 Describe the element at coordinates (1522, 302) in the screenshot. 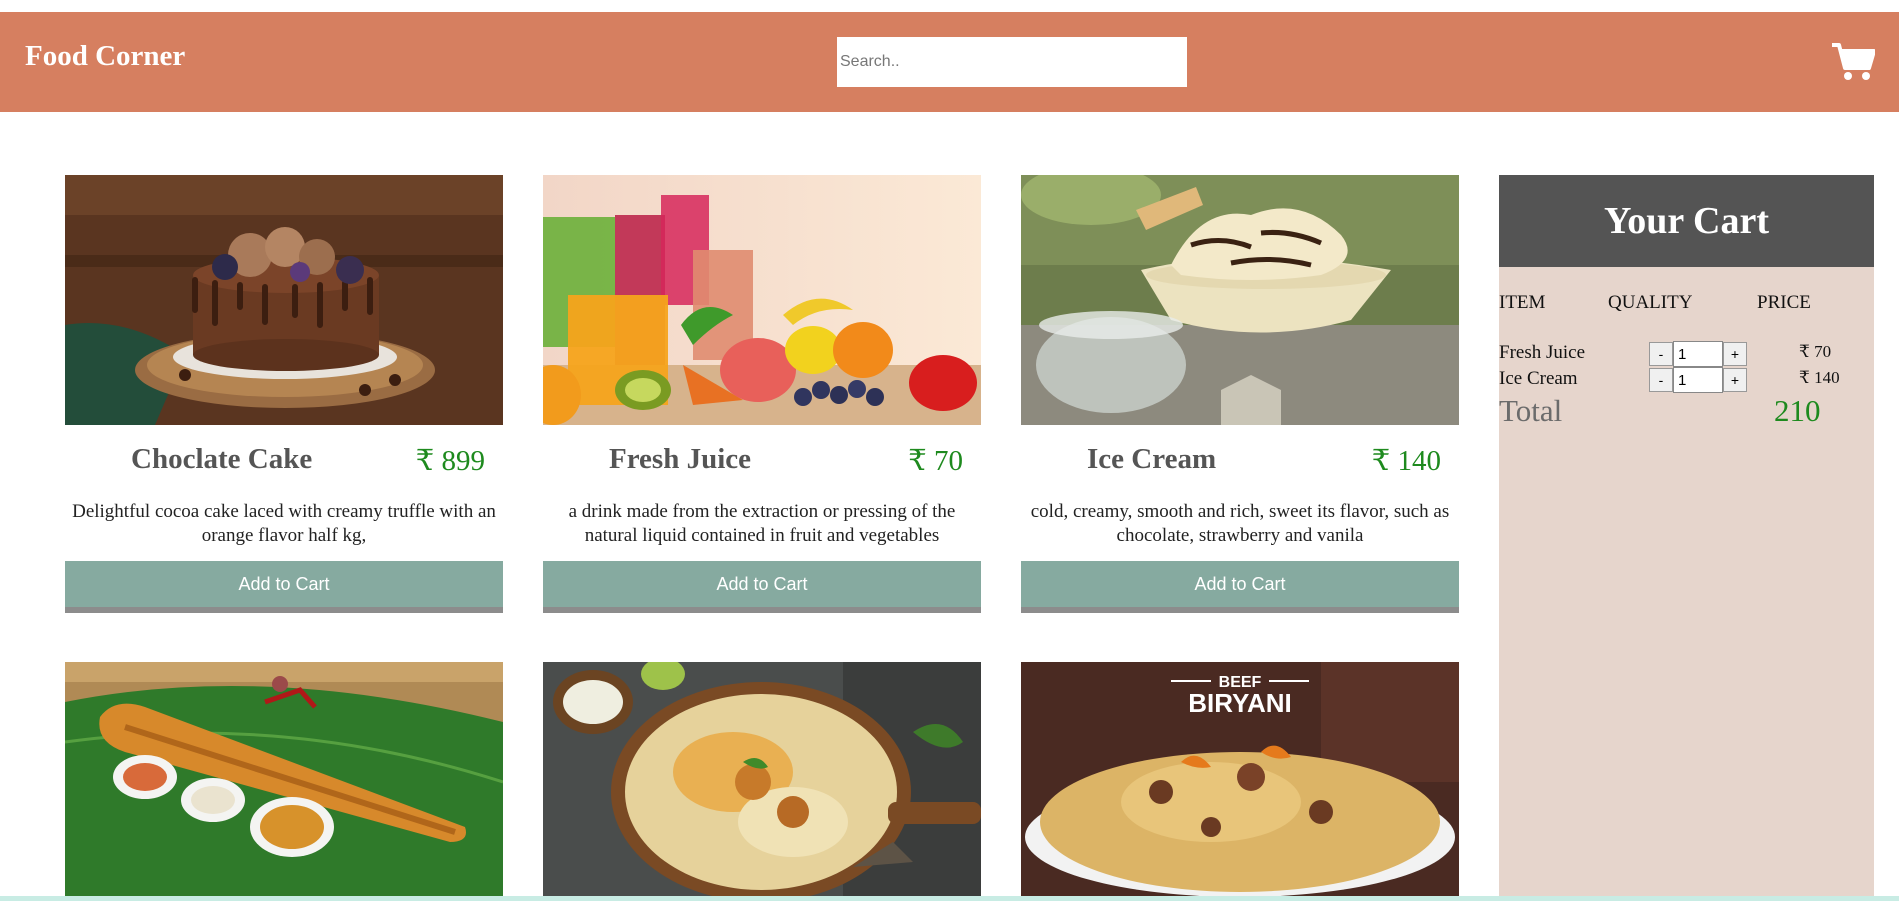

I see `cart-column-item: ITEM` at that location.